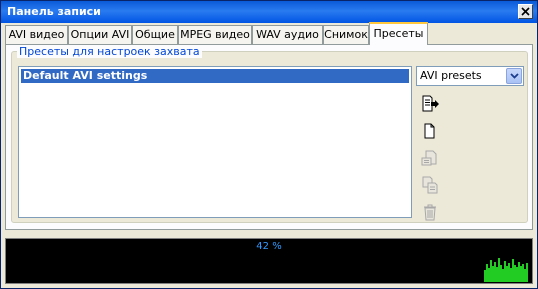  Describe the element at coordinates (215, 76) in the screenshot. I see `list-item: Default AVI settings` at that location.